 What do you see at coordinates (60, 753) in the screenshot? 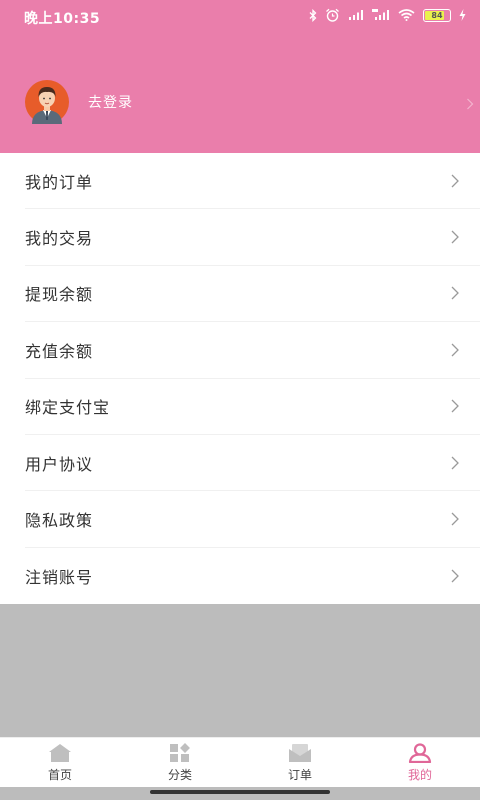
I see `home-icon` at bounding box center [60, 753].